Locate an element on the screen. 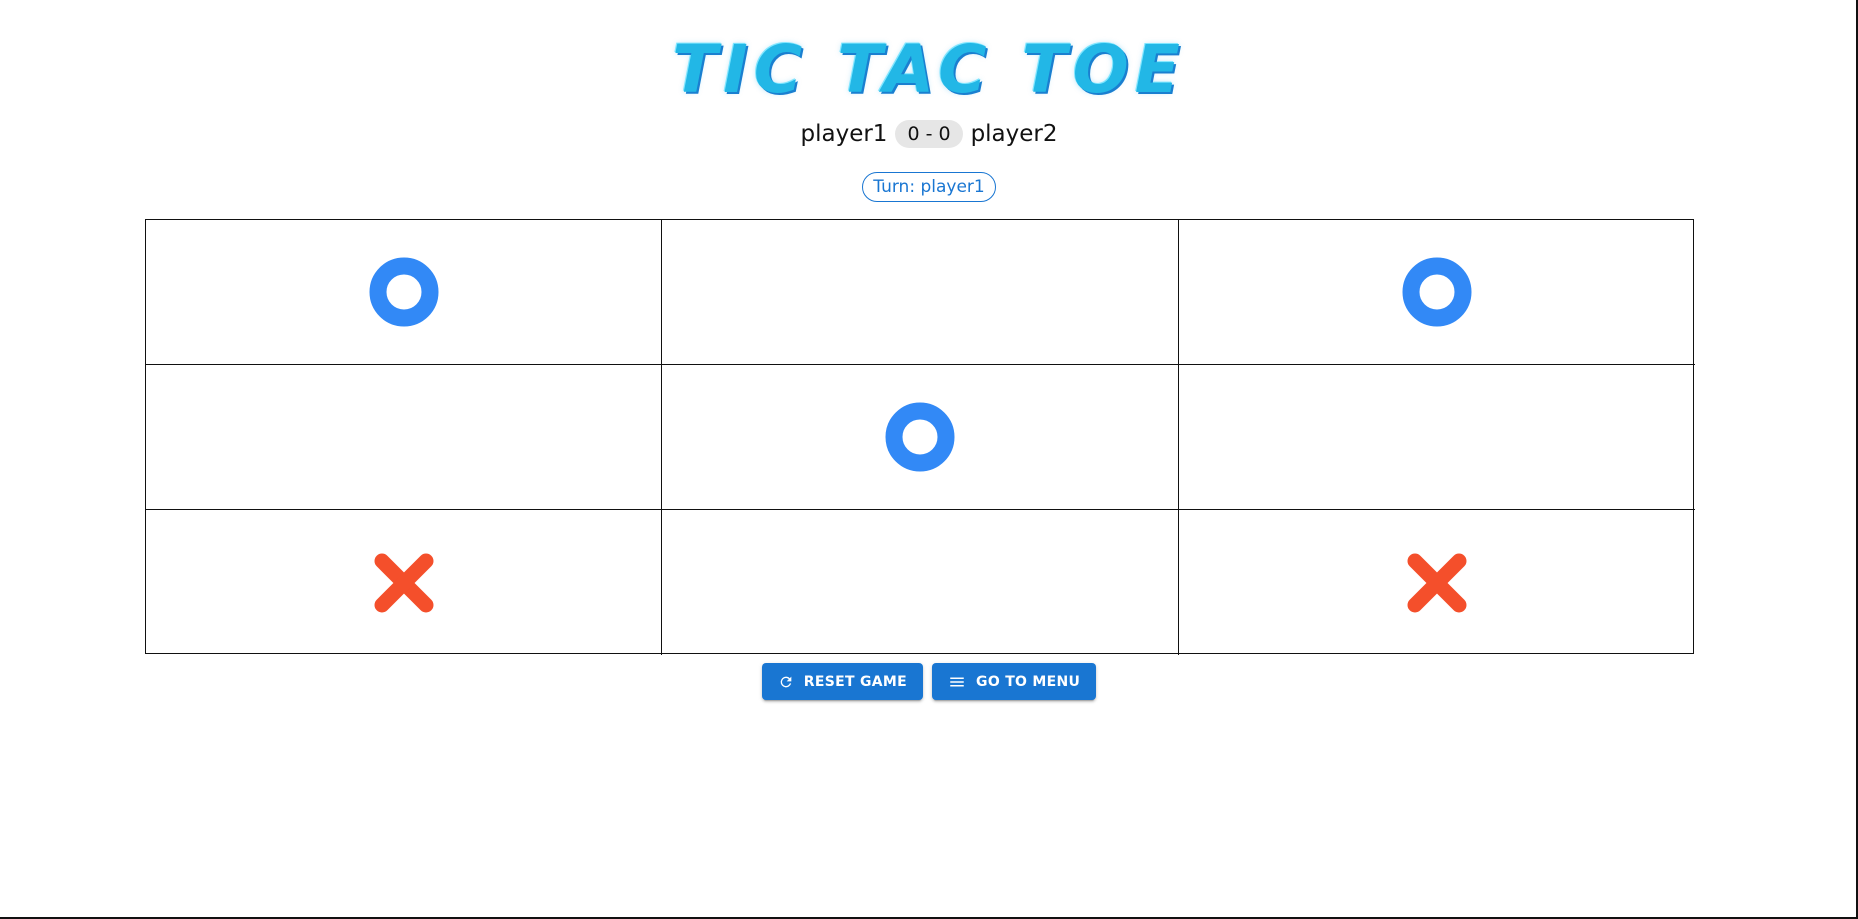 The image size is (1858, 919). reset-game-label: RESET GAME is located at coordinates (855, 681).